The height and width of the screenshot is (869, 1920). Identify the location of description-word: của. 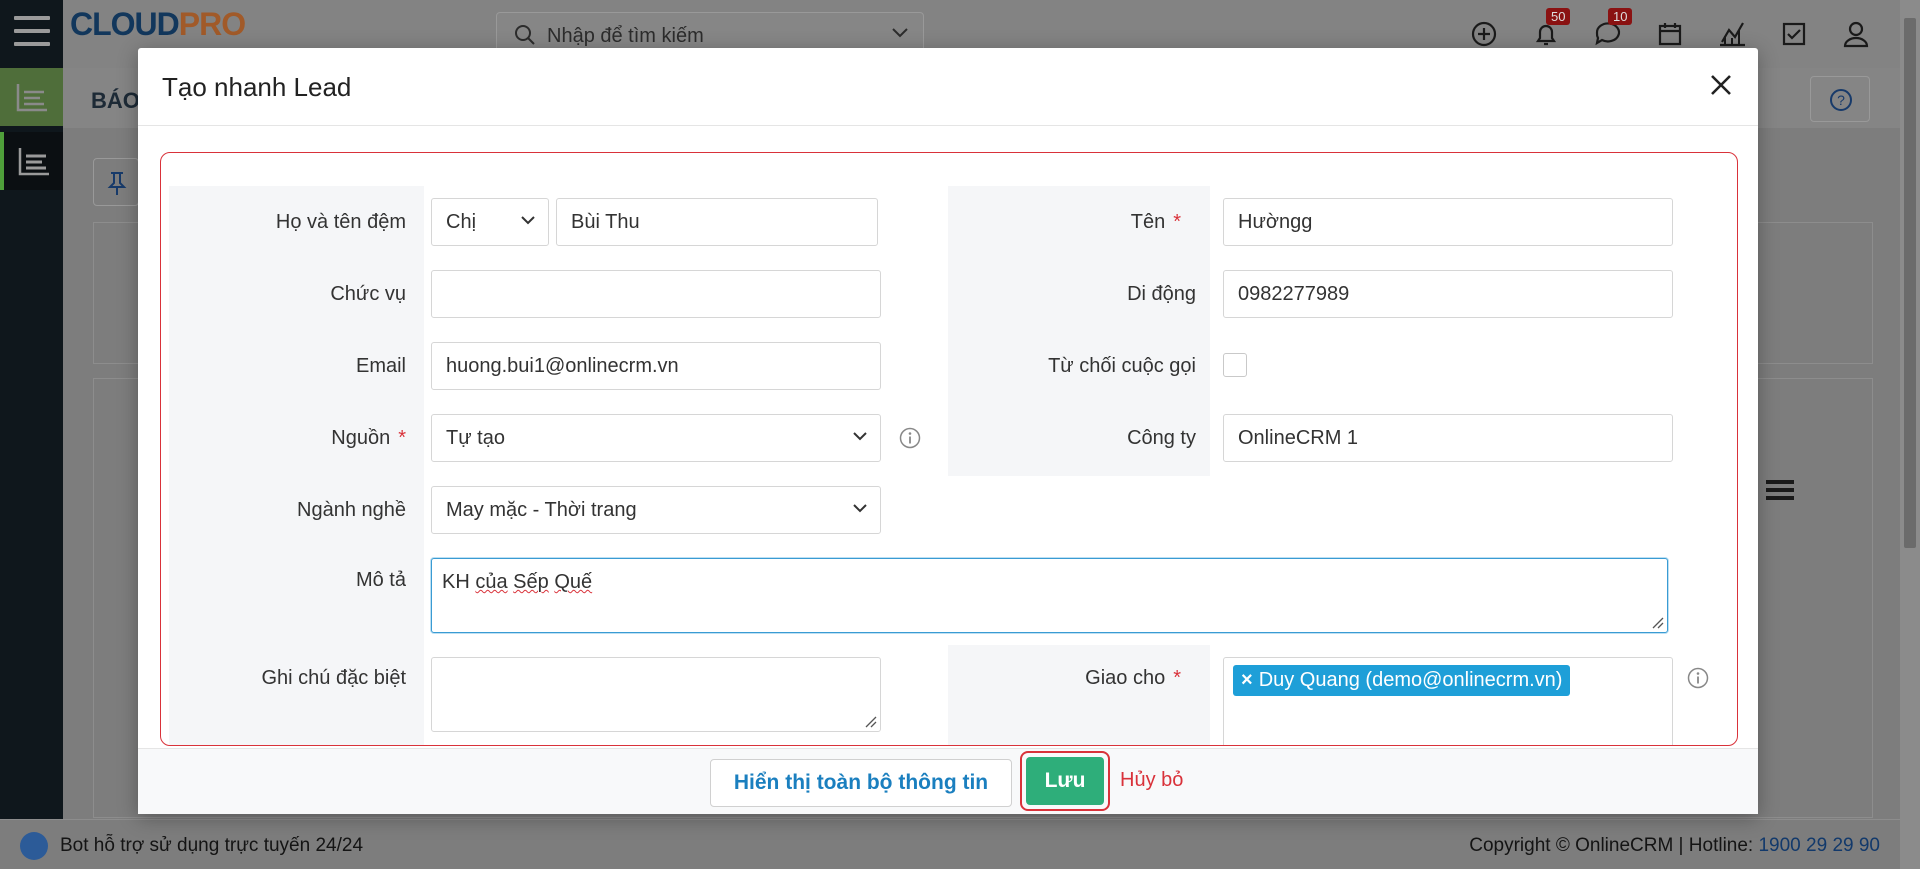
(491, 582).